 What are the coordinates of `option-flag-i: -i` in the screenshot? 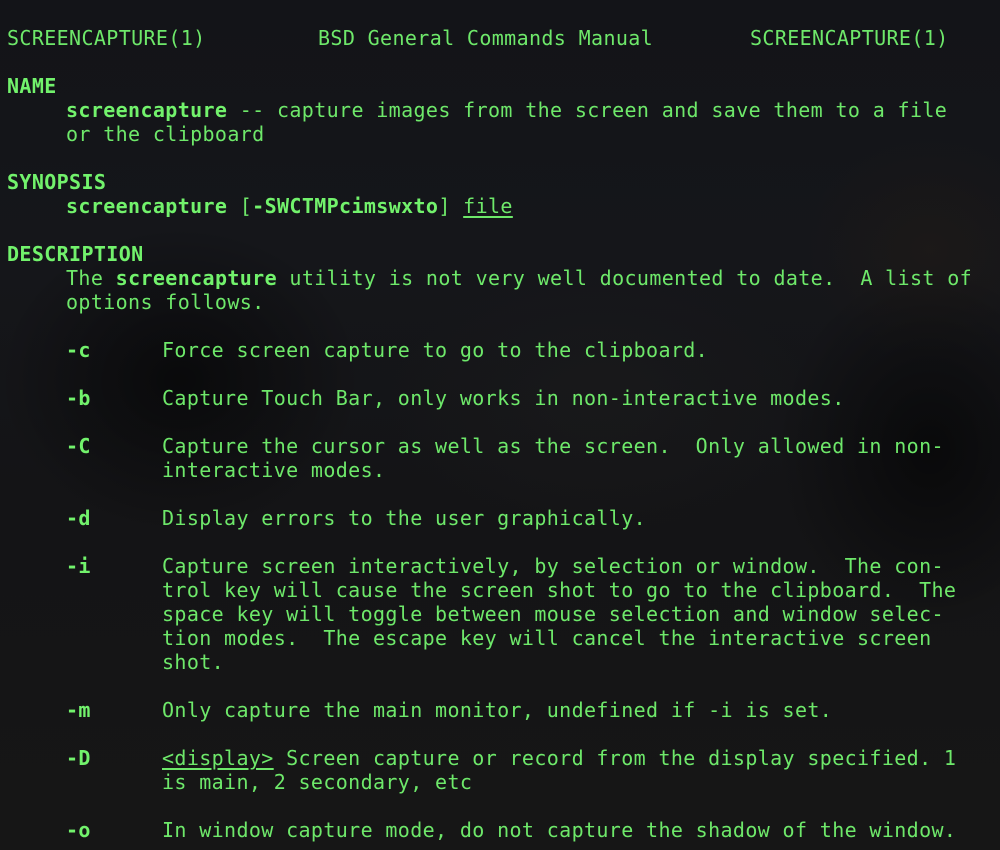 It's located at (78, 566).